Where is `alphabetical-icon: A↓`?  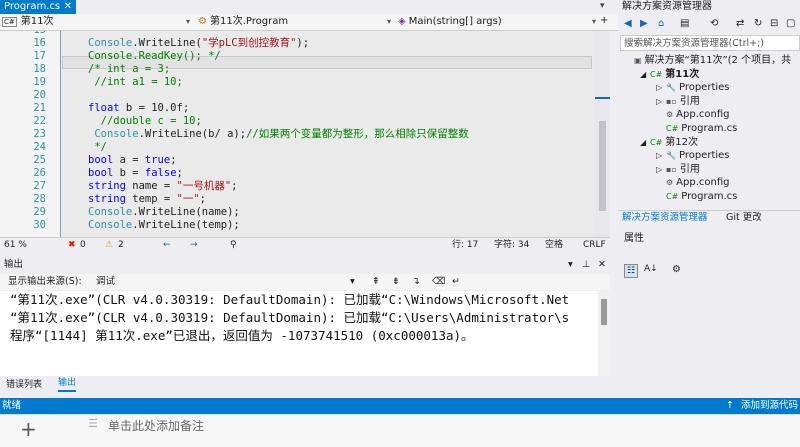 alphabetical-icon: A↓ is located at coordinates (651, 269).